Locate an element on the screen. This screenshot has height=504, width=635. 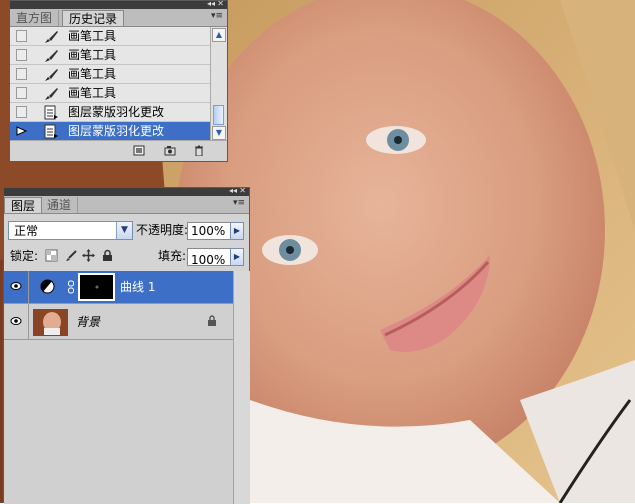
blend-mode-value: 正常 is located at coordinates (26, 231).